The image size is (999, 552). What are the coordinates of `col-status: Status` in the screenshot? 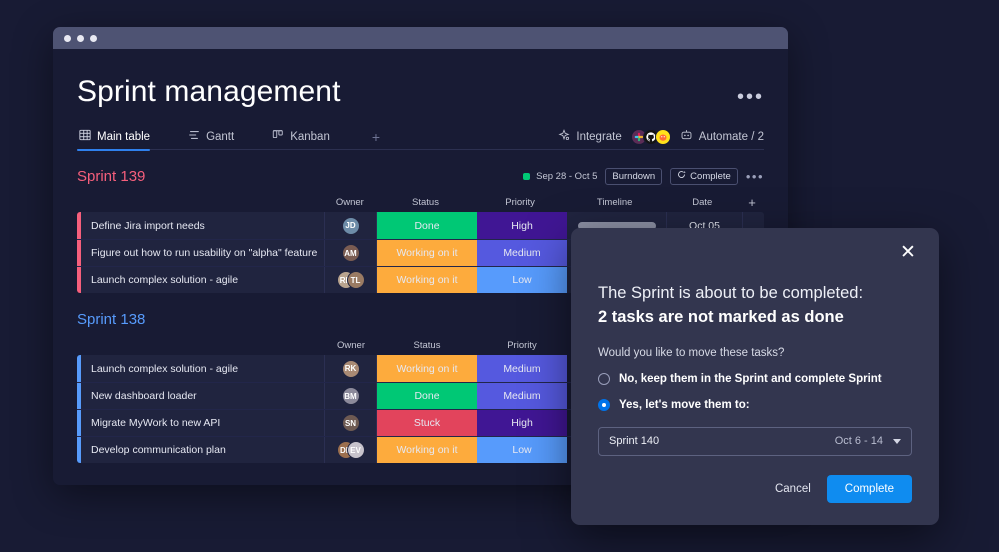 It's located at (425, 202).